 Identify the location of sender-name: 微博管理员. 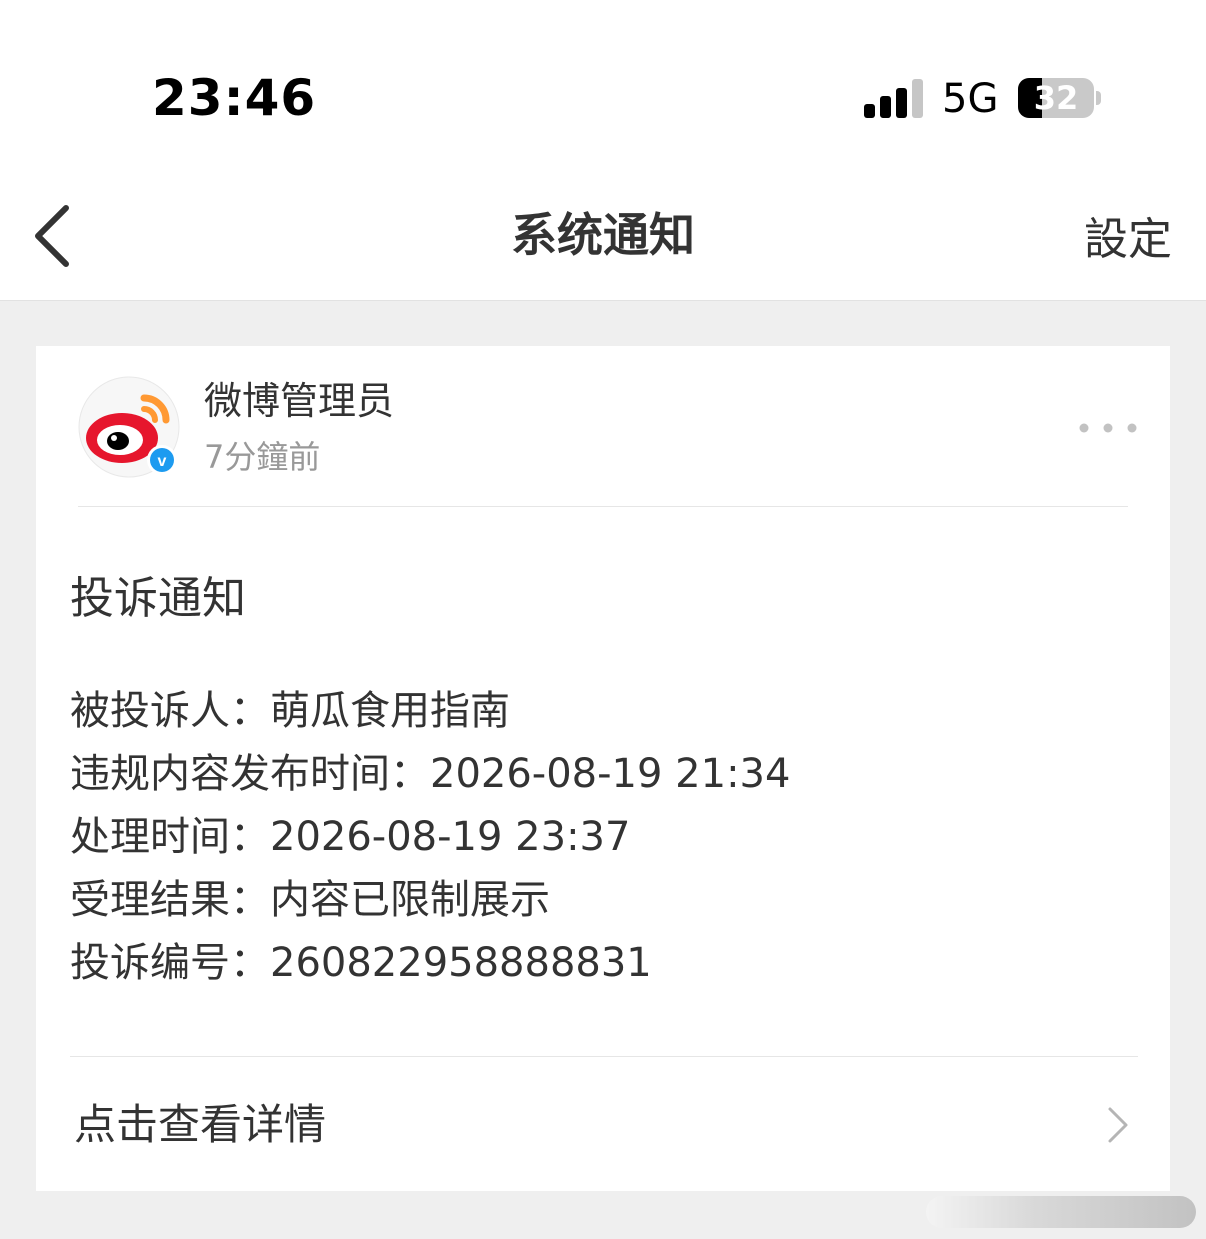
(299, 401).